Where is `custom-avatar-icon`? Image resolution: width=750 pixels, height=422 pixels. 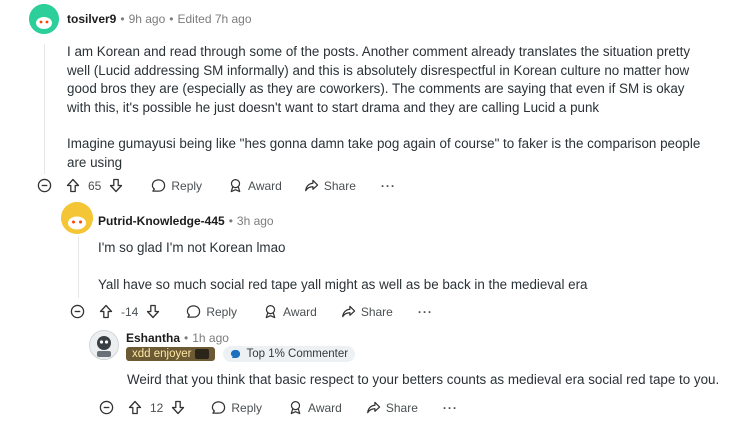
custom-avatar-icon is located at coordinates (104, 345).